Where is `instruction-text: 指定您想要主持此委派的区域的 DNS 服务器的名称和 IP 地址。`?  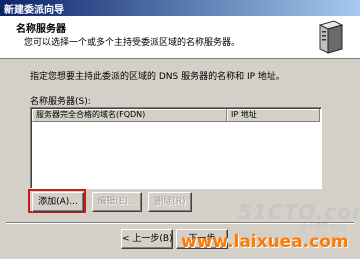 instruction-text: 指定您想要主持此委派的区域的 DNS 服务器的名称和 IP 地址。 is located at coordinates (157, 77).